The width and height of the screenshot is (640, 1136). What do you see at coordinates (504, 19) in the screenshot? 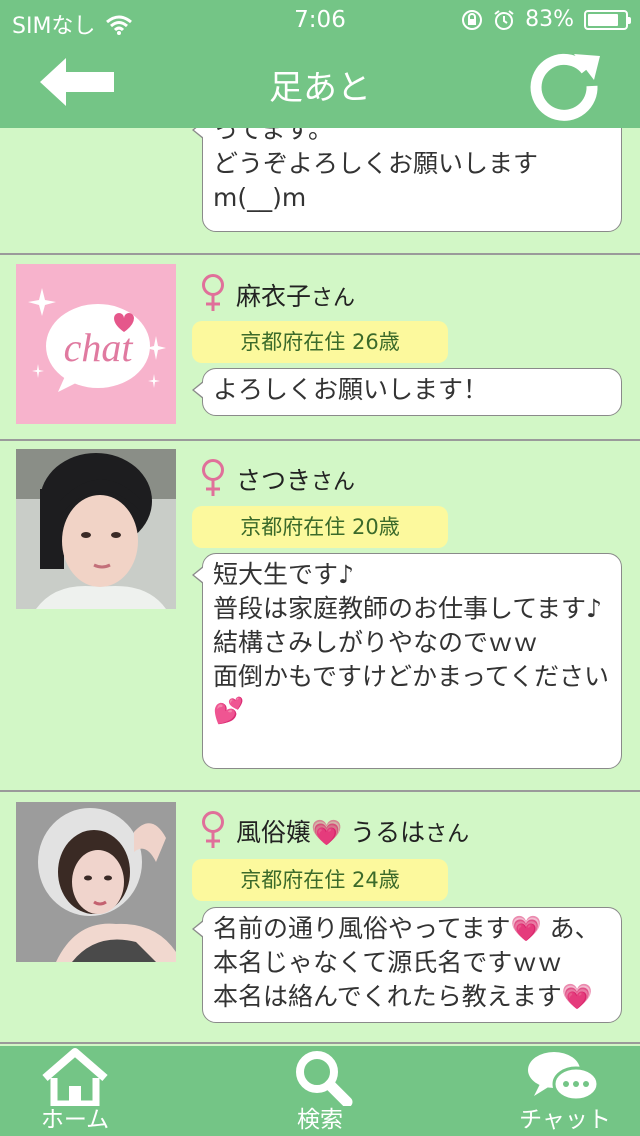
I see `alarm-icon` at bounding box center [504, 19].